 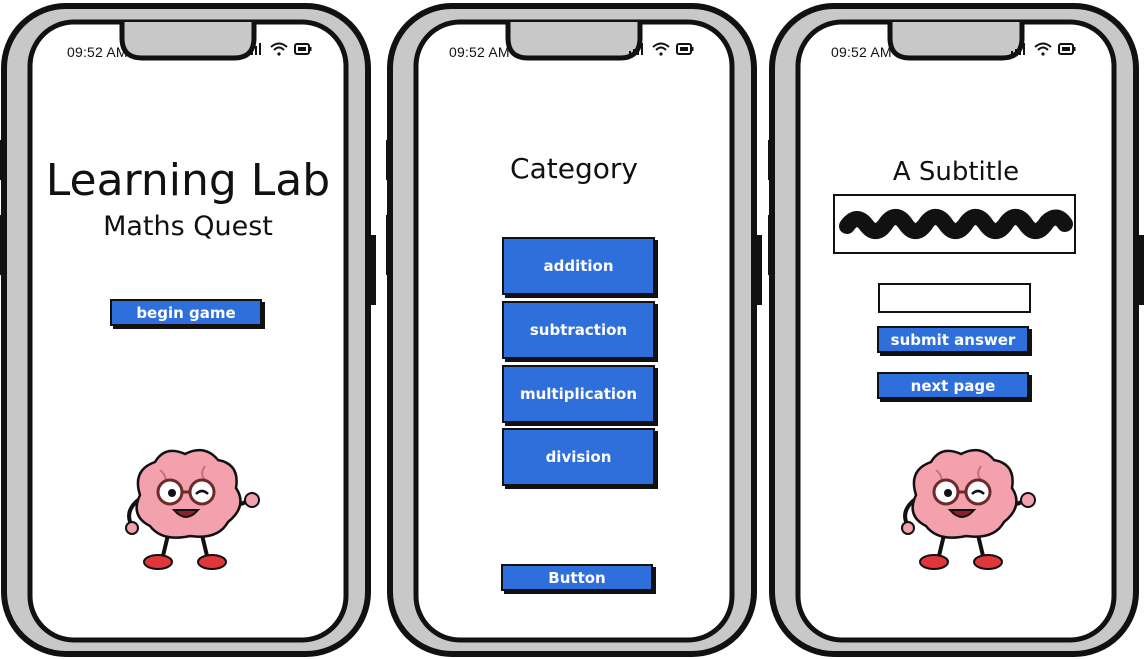 I want to click on page-title: Category, so click(x=574, y=168).